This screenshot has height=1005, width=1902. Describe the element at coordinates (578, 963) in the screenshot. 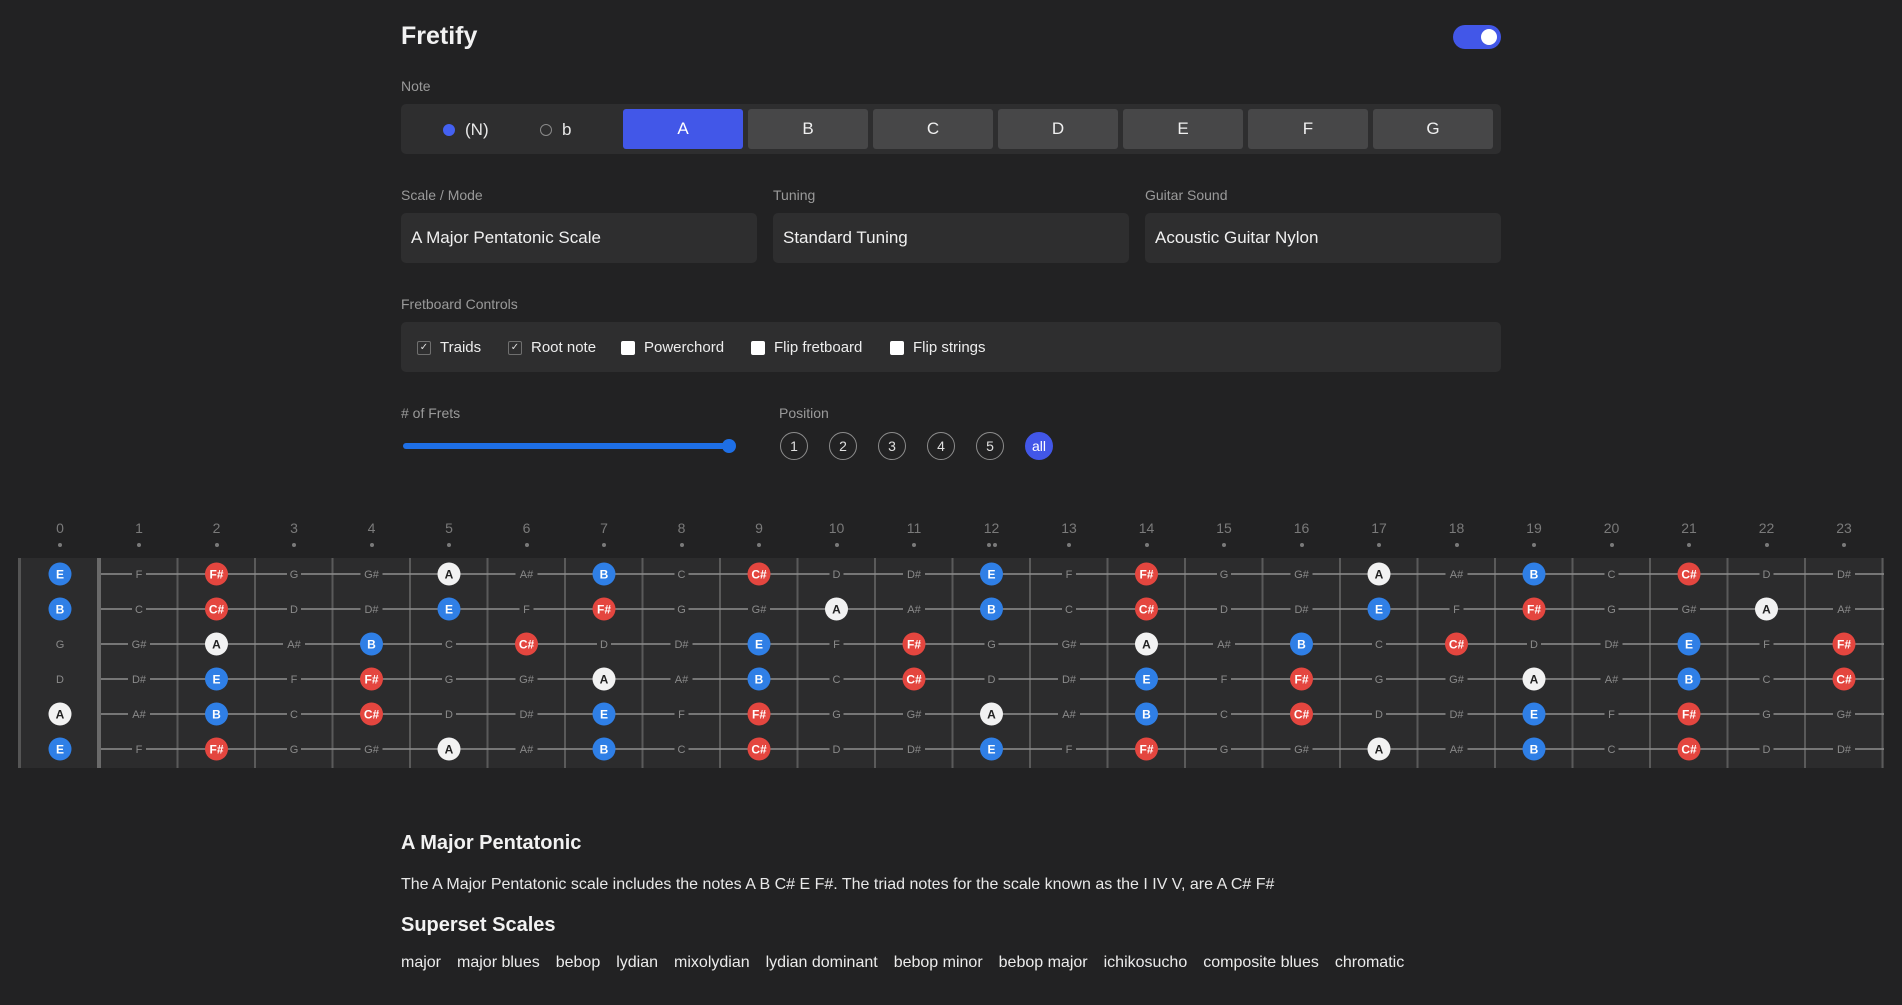

I see `superset-scale-link: bebop` at that location.